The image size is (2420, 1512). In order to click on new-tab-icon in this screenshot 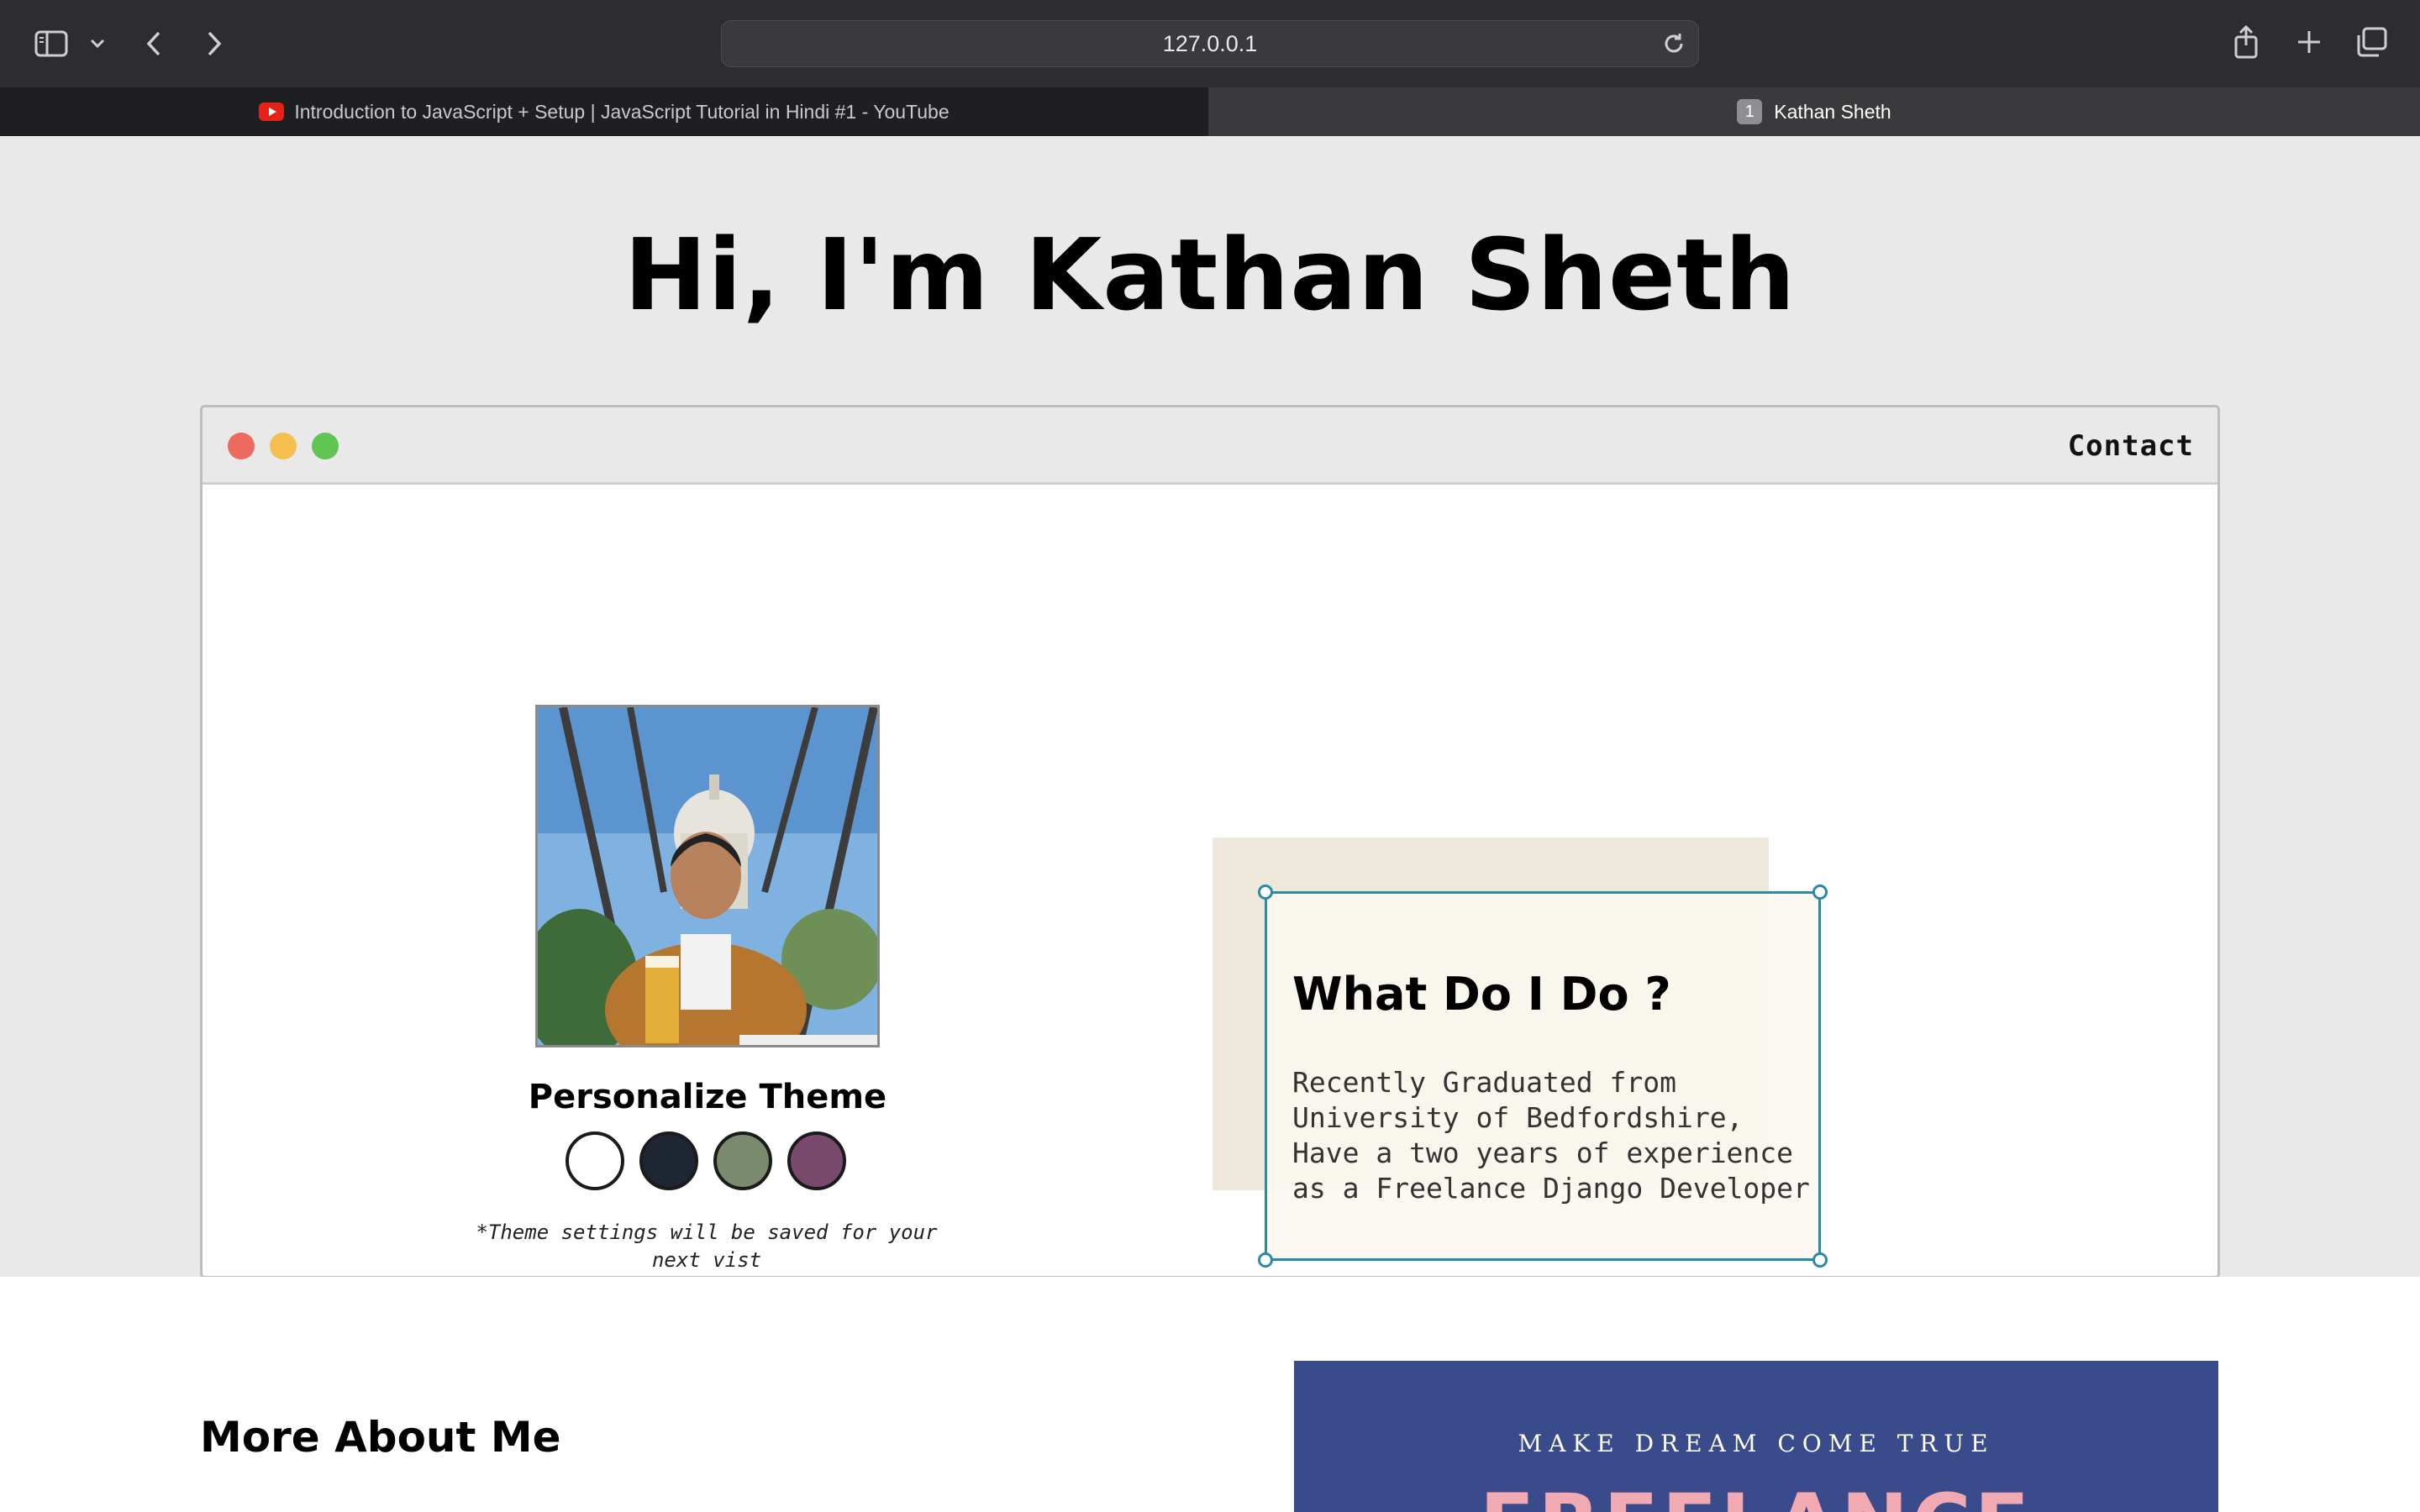, I will do `click(2309, 42)`.